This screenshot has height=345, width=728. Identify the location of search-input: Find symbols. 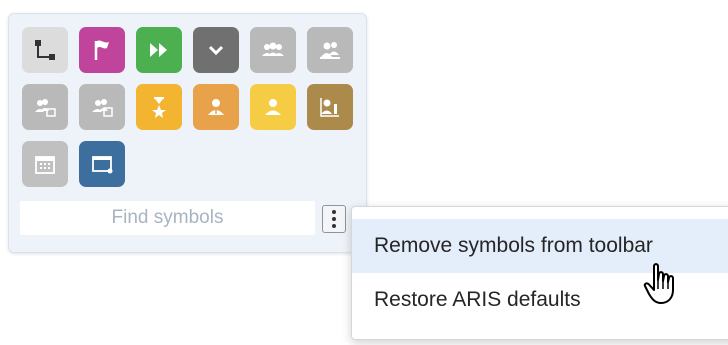
(167, 218).